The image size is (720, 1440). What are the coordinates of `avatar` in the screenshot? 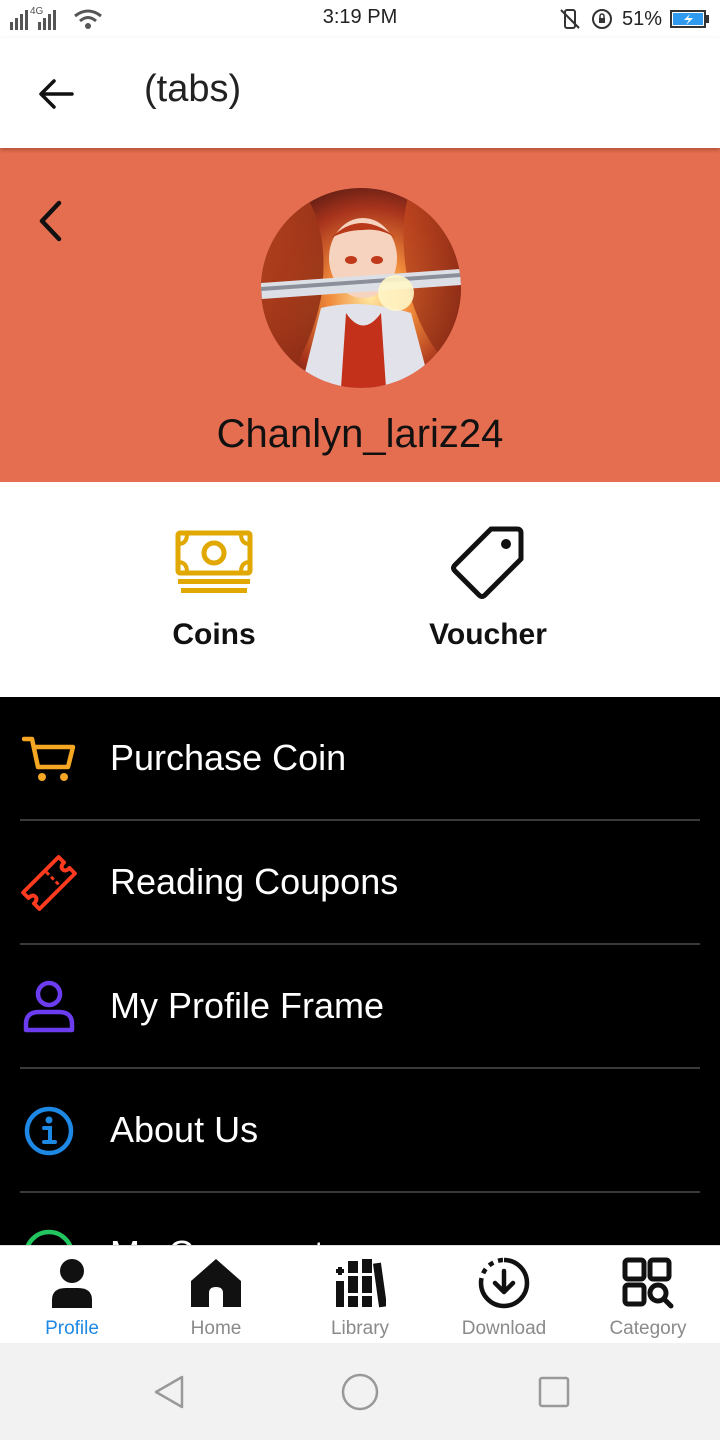 It's located at (361, 288).